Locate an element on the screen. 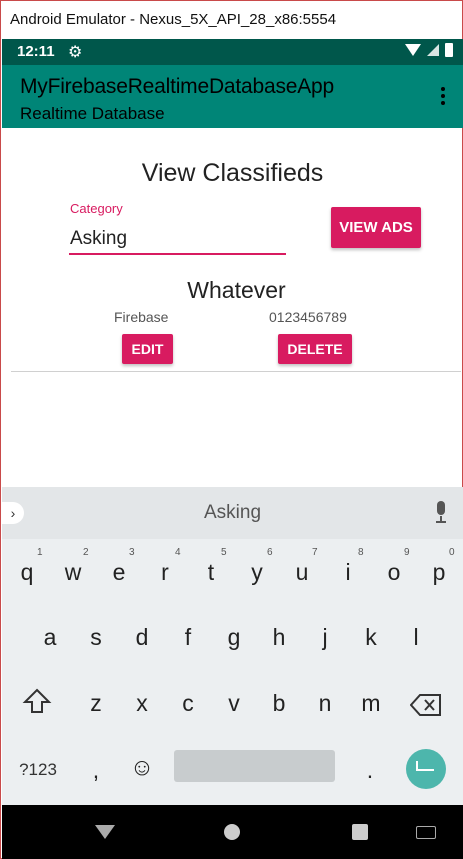  key-l: l is located at coordinates (416, 637).